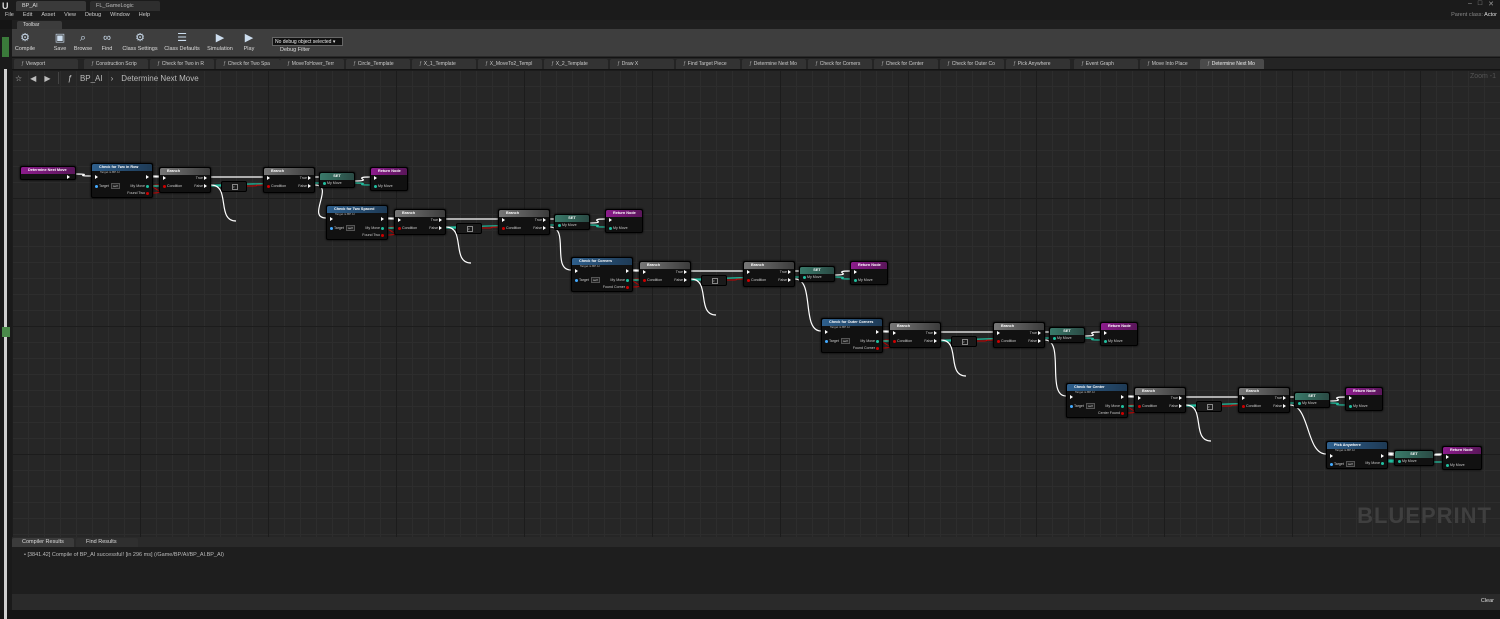  What do you see at coordinates (1407, 461) in the screenshot?
I see `pick-set-my-move: My Move` at bounding box center [1407, 461].